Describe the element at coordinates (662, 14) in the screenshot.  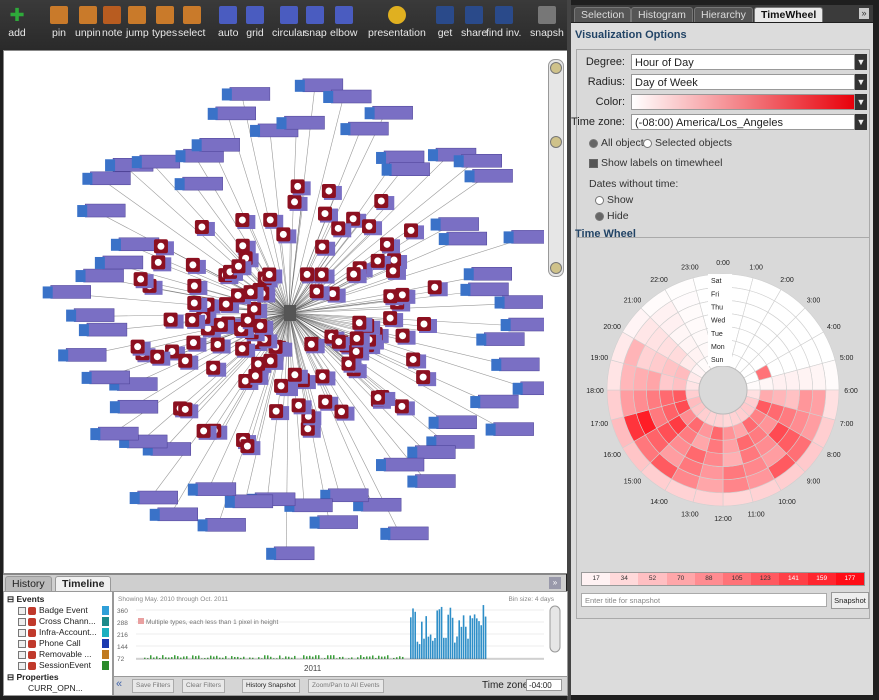
I see `tab-histogram: Histogram` at that location.